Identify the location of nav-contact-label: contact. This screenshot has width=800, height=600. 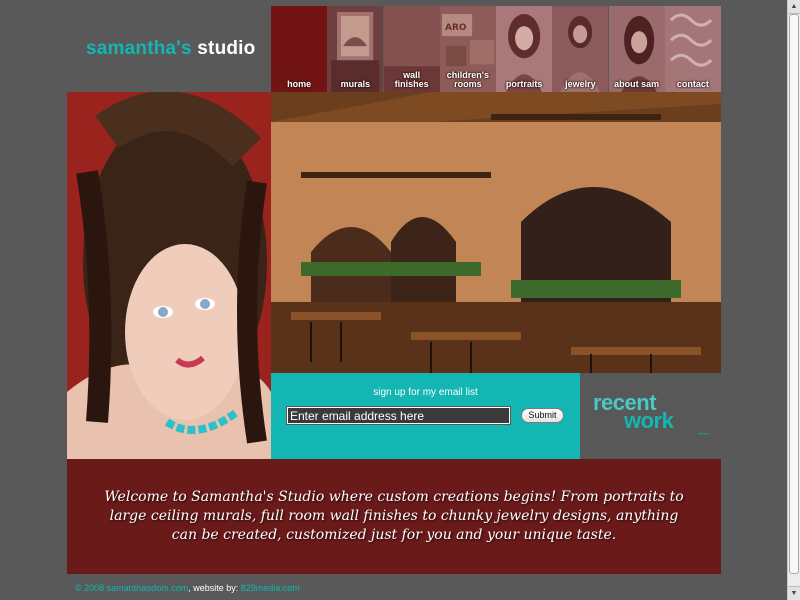
(692, 84).